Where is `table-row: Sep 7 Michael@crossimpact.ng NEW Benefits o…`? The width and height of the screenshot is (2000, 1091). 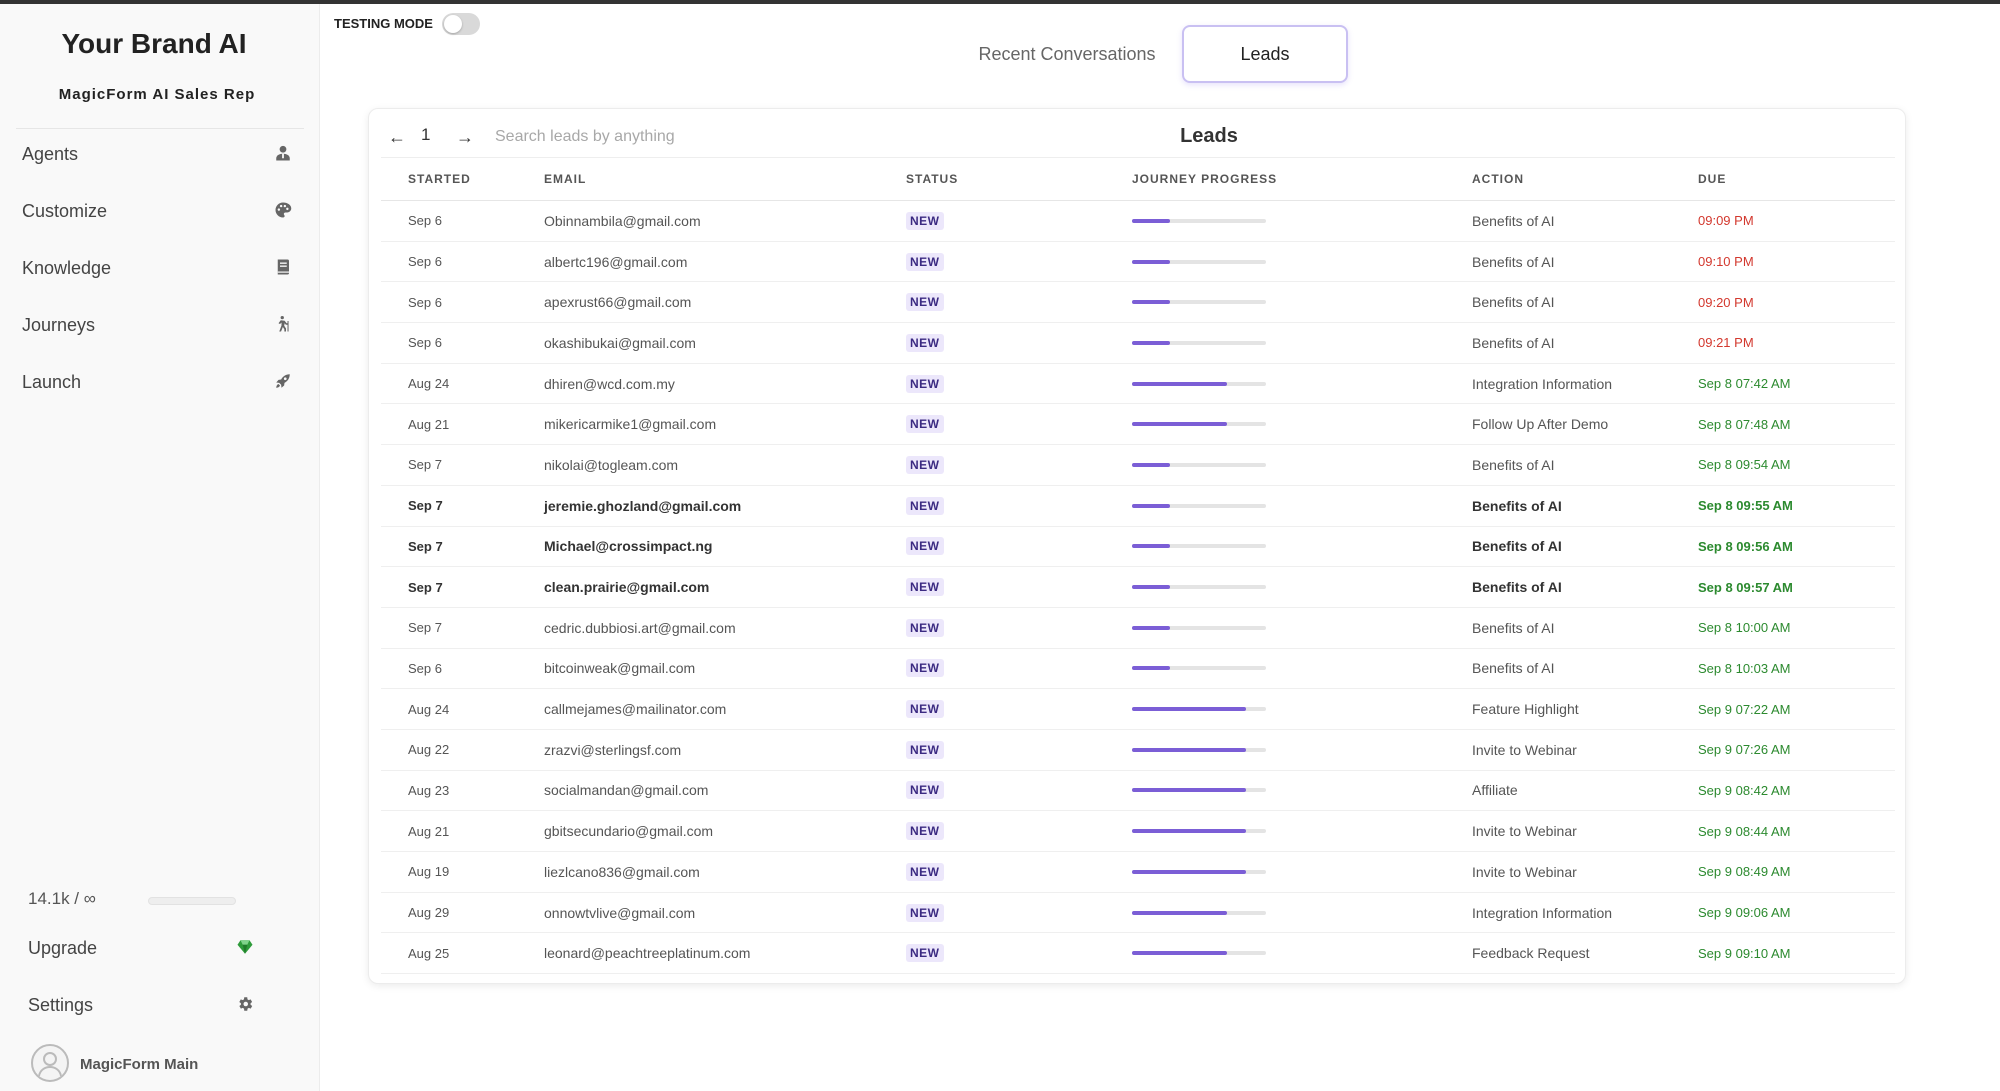 table-row: Sep 7 Michael@crossimpact.ng NEW Benefits o… is located at coordinates (1138, 547).